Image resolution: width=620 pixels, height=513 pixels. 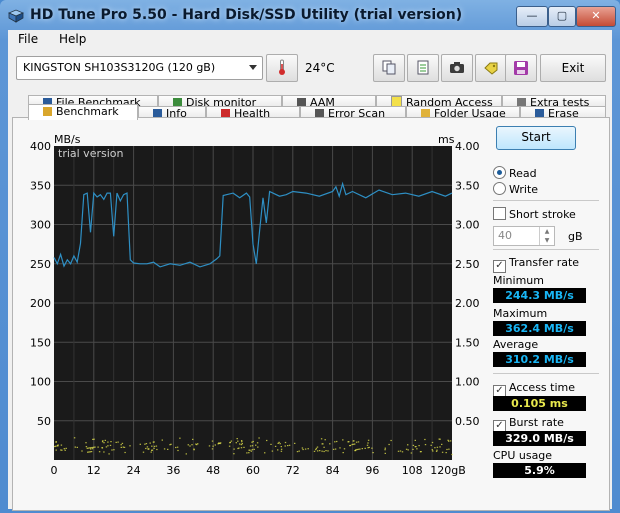 I want to click on close-button: ✕, so click(x=596, y=16).